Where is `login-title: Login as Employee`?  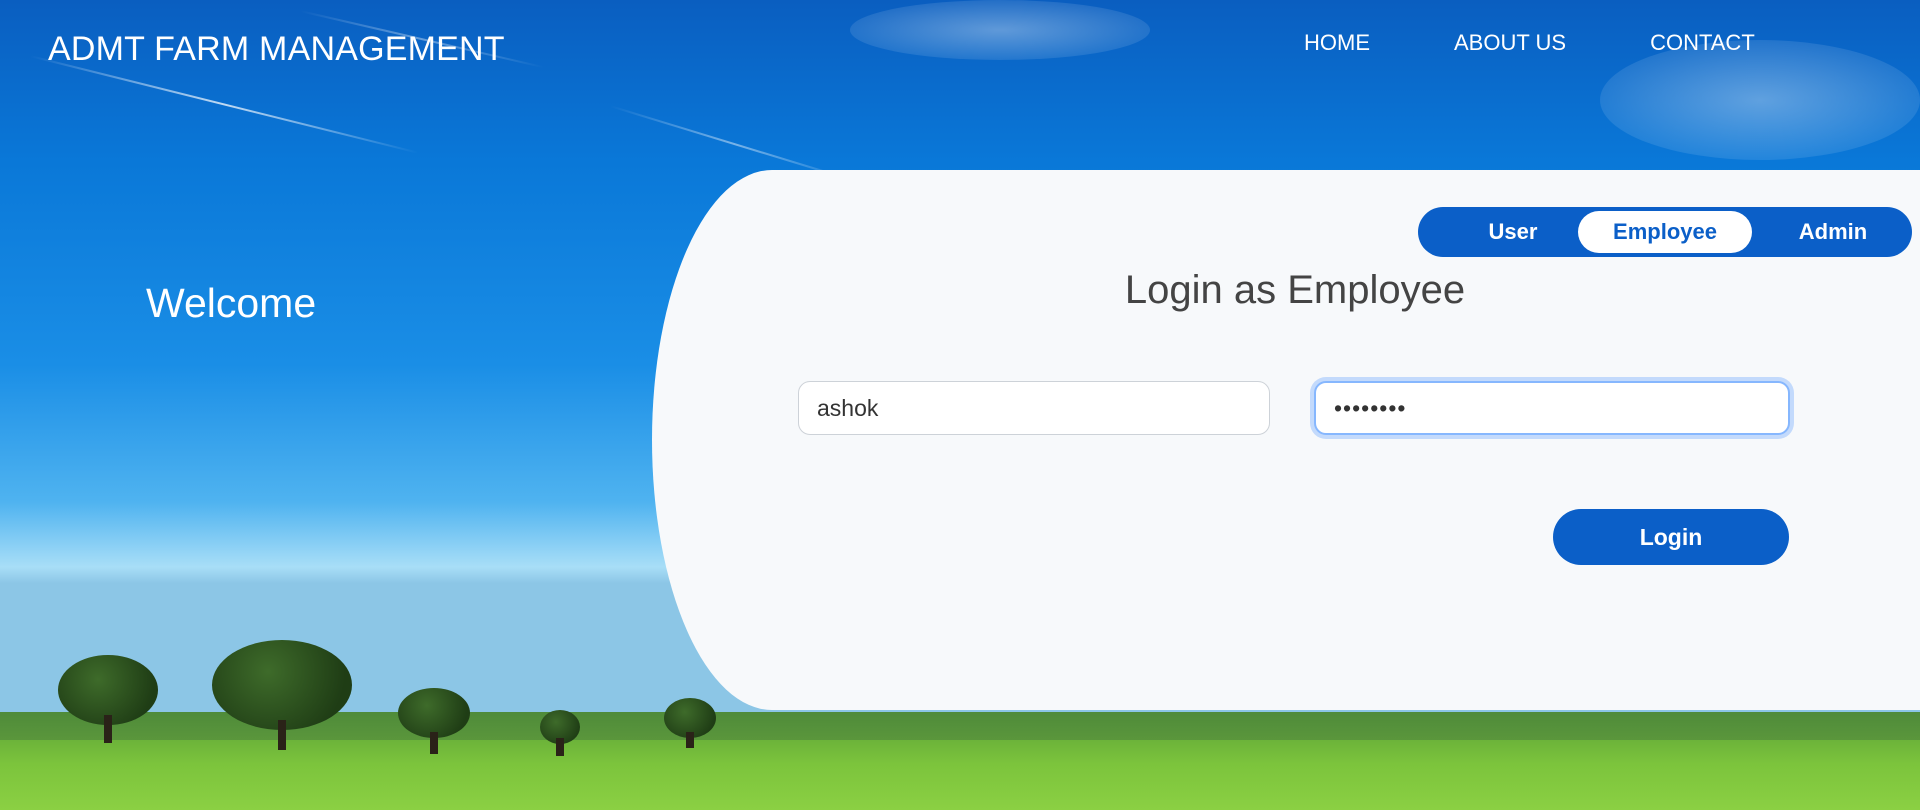 login-title: Login as Employee is located at coordinates (1295, 290).